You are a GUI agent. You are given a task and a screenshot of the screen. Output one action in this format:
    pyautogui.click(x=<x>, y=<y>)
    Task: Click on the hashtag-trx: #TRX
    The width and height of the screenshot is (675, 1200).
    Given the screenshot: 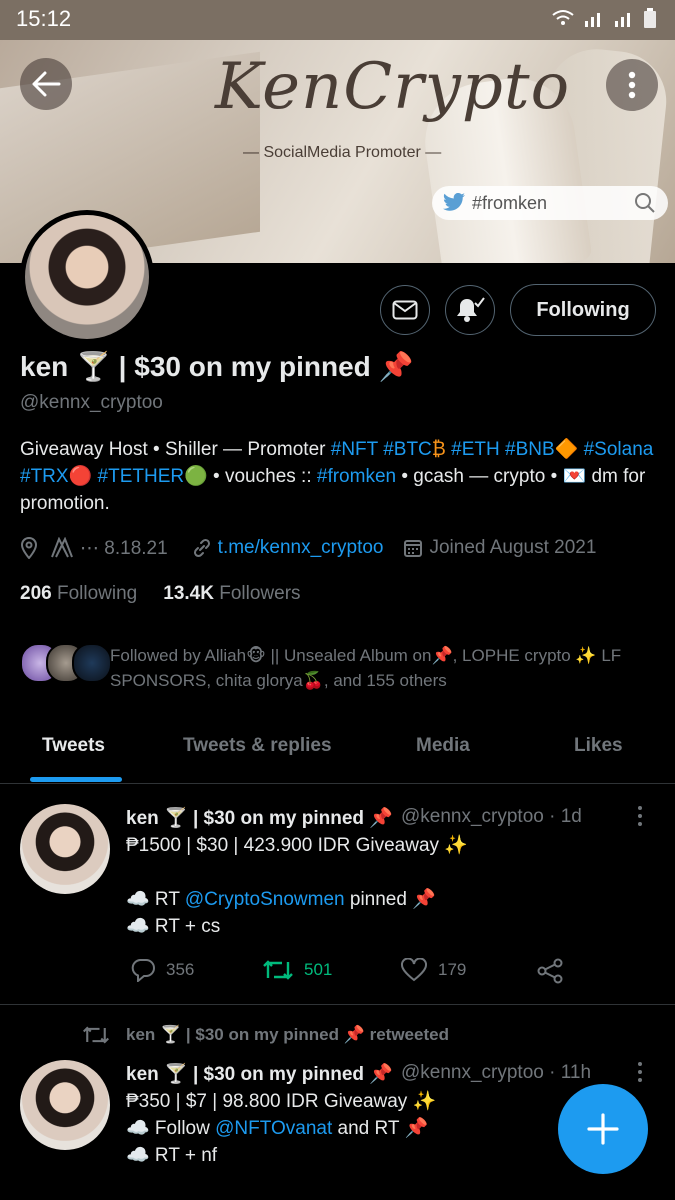 What is the action you would take?
    pyautogui.click(x=44, y=476)
    